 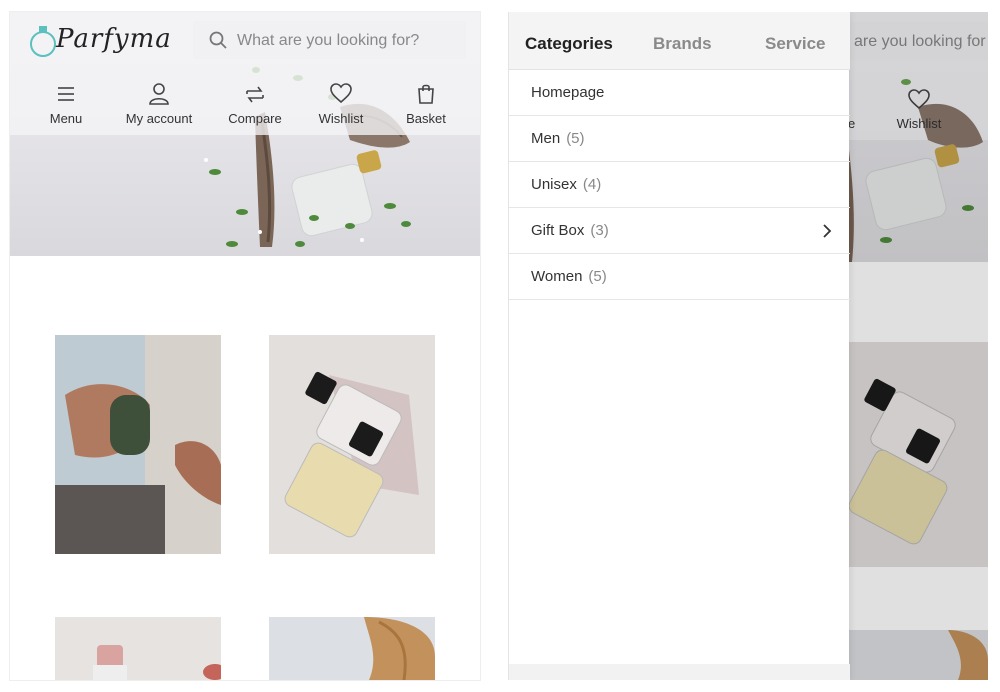 I want to click on chevron-right-icon, so click(x=827, y=231).